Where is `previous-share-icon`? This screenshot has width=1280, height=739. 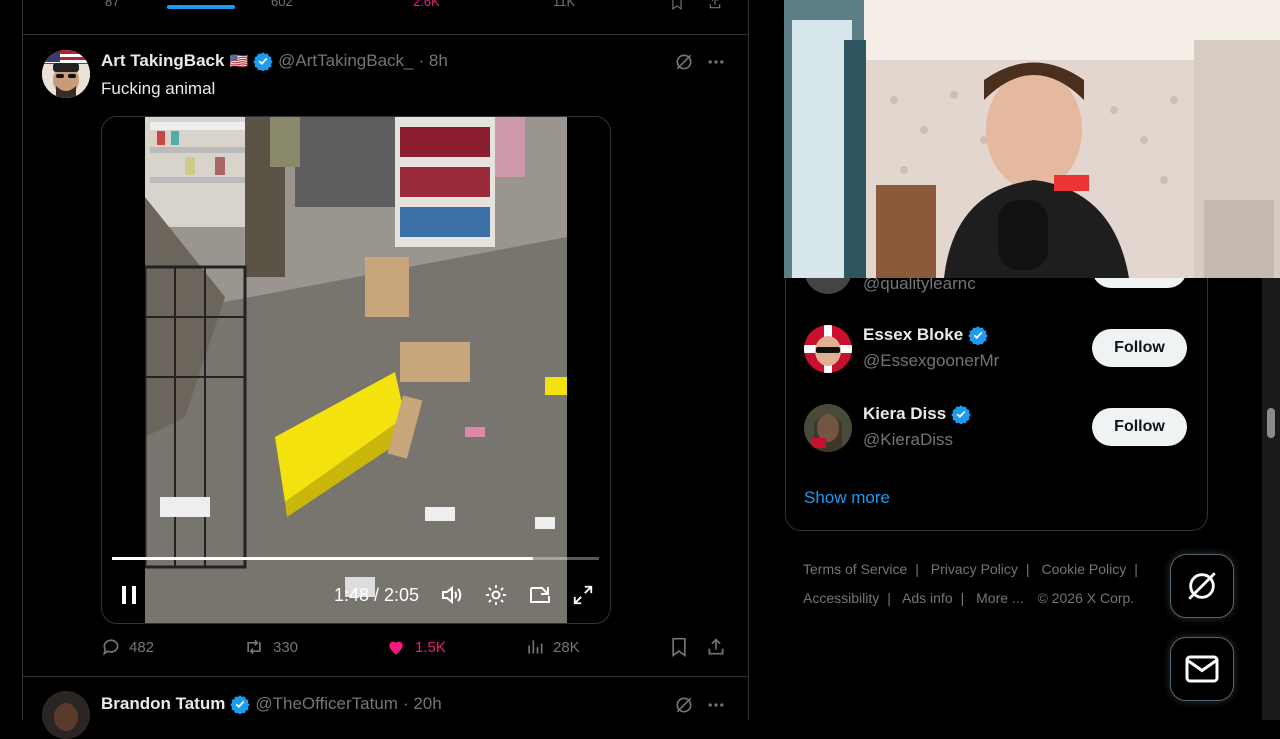
previous-share-icon is located at coordinates (715, 5).